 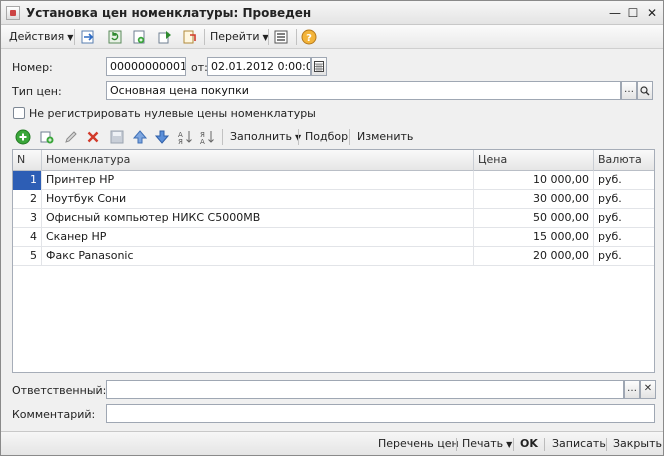 I want to click on comment-field, so click(x=380, y=413).